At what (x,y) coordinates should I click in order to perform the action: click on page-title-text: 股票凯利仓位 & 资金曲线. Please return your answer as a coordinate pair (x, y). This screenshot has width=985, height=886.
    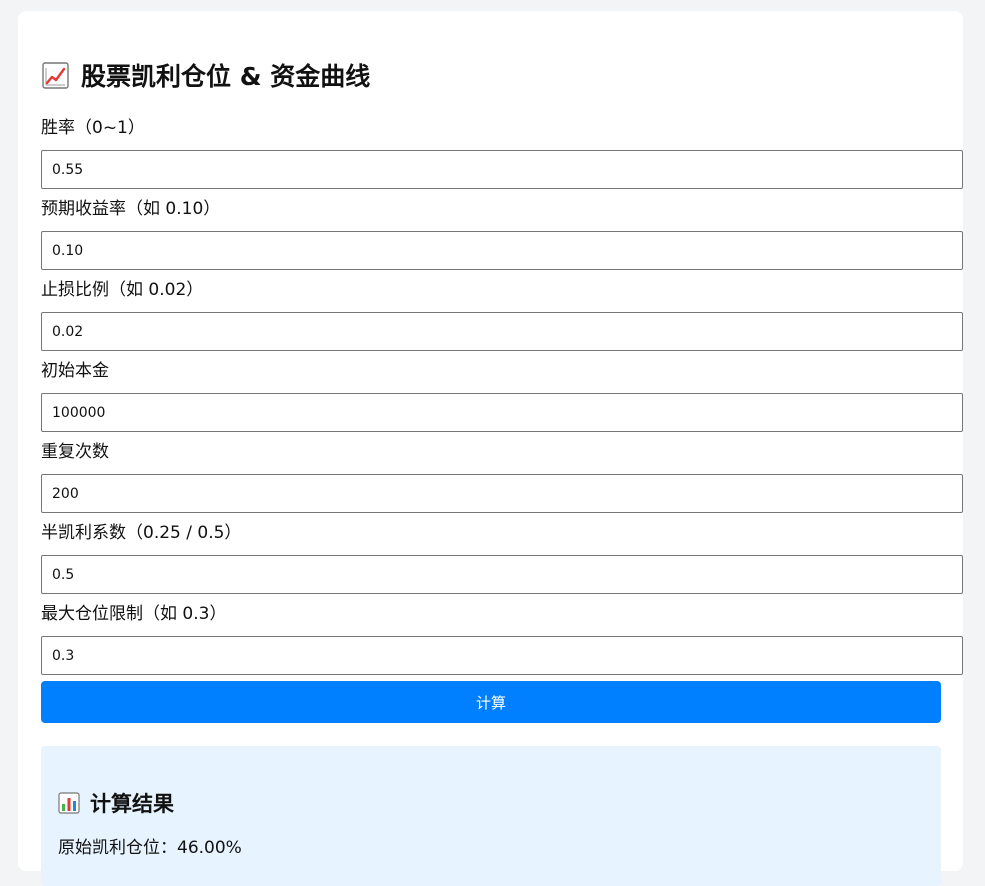
    Looking at the image, I should click on (226, 76).